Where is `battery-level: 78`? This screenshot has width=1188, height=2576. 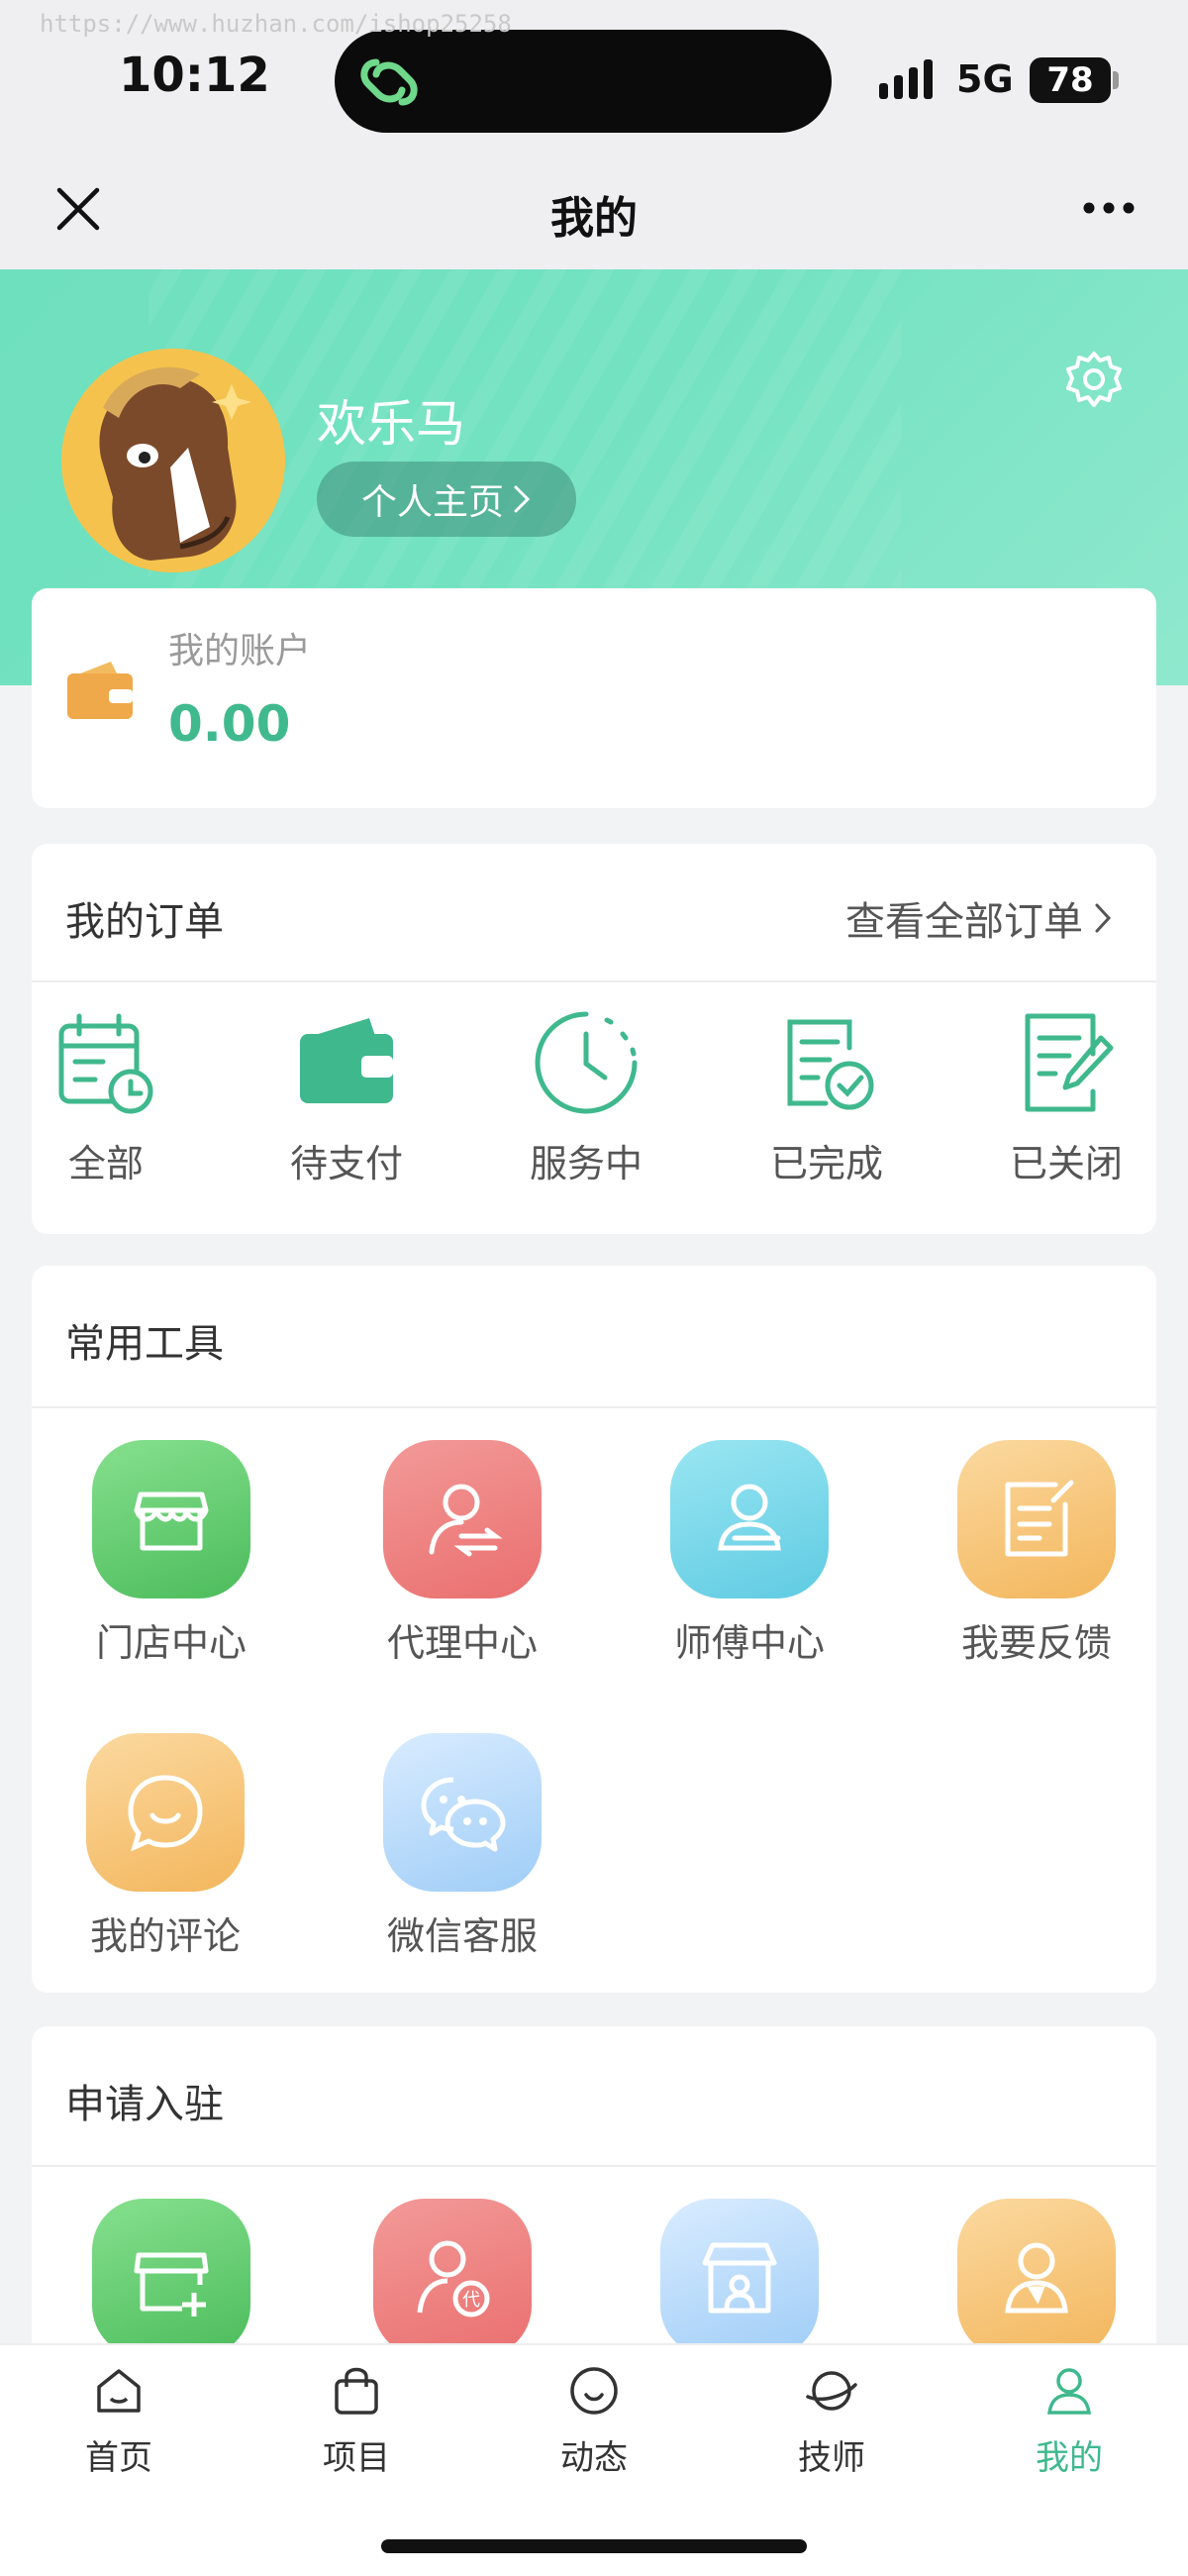
battery-level: 78 is located at coordinates (1070, 80).